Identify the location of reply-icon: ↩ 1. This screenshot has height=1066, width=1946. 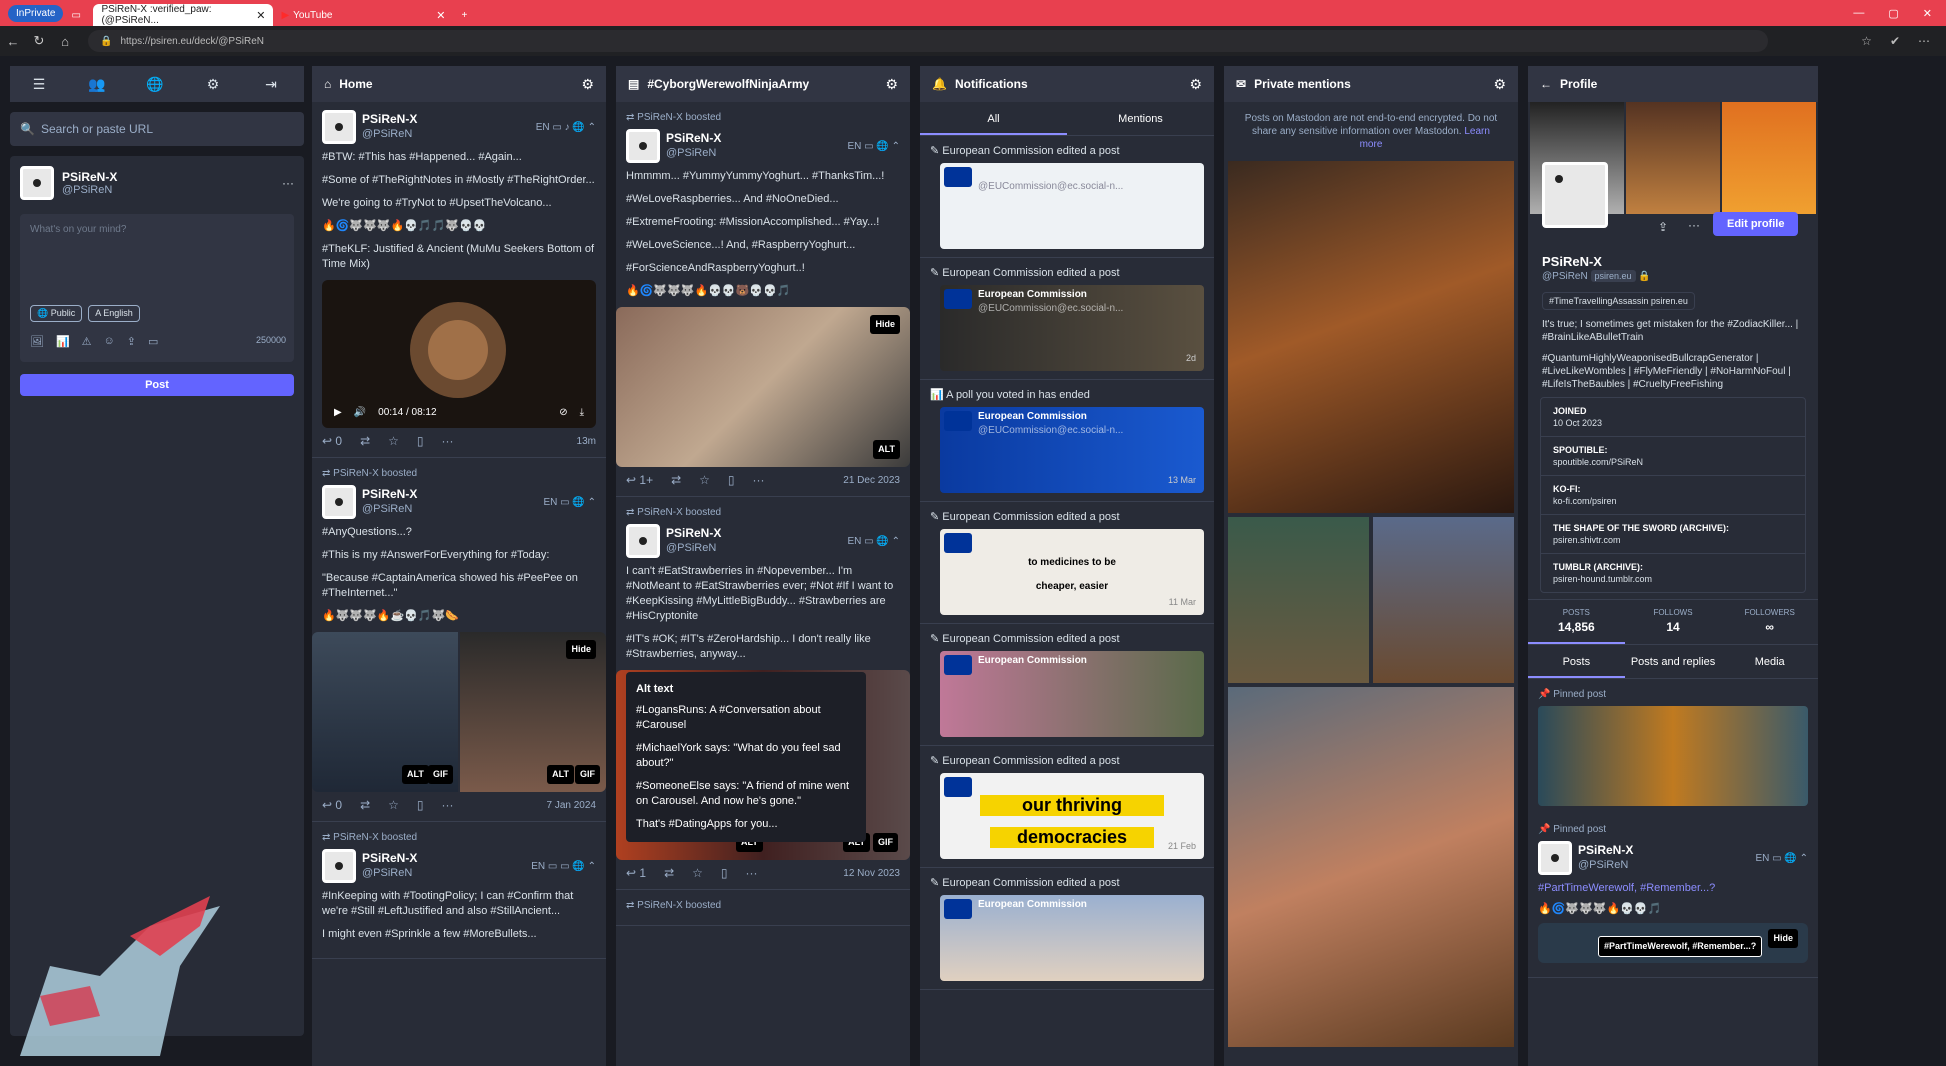
(636, 873).